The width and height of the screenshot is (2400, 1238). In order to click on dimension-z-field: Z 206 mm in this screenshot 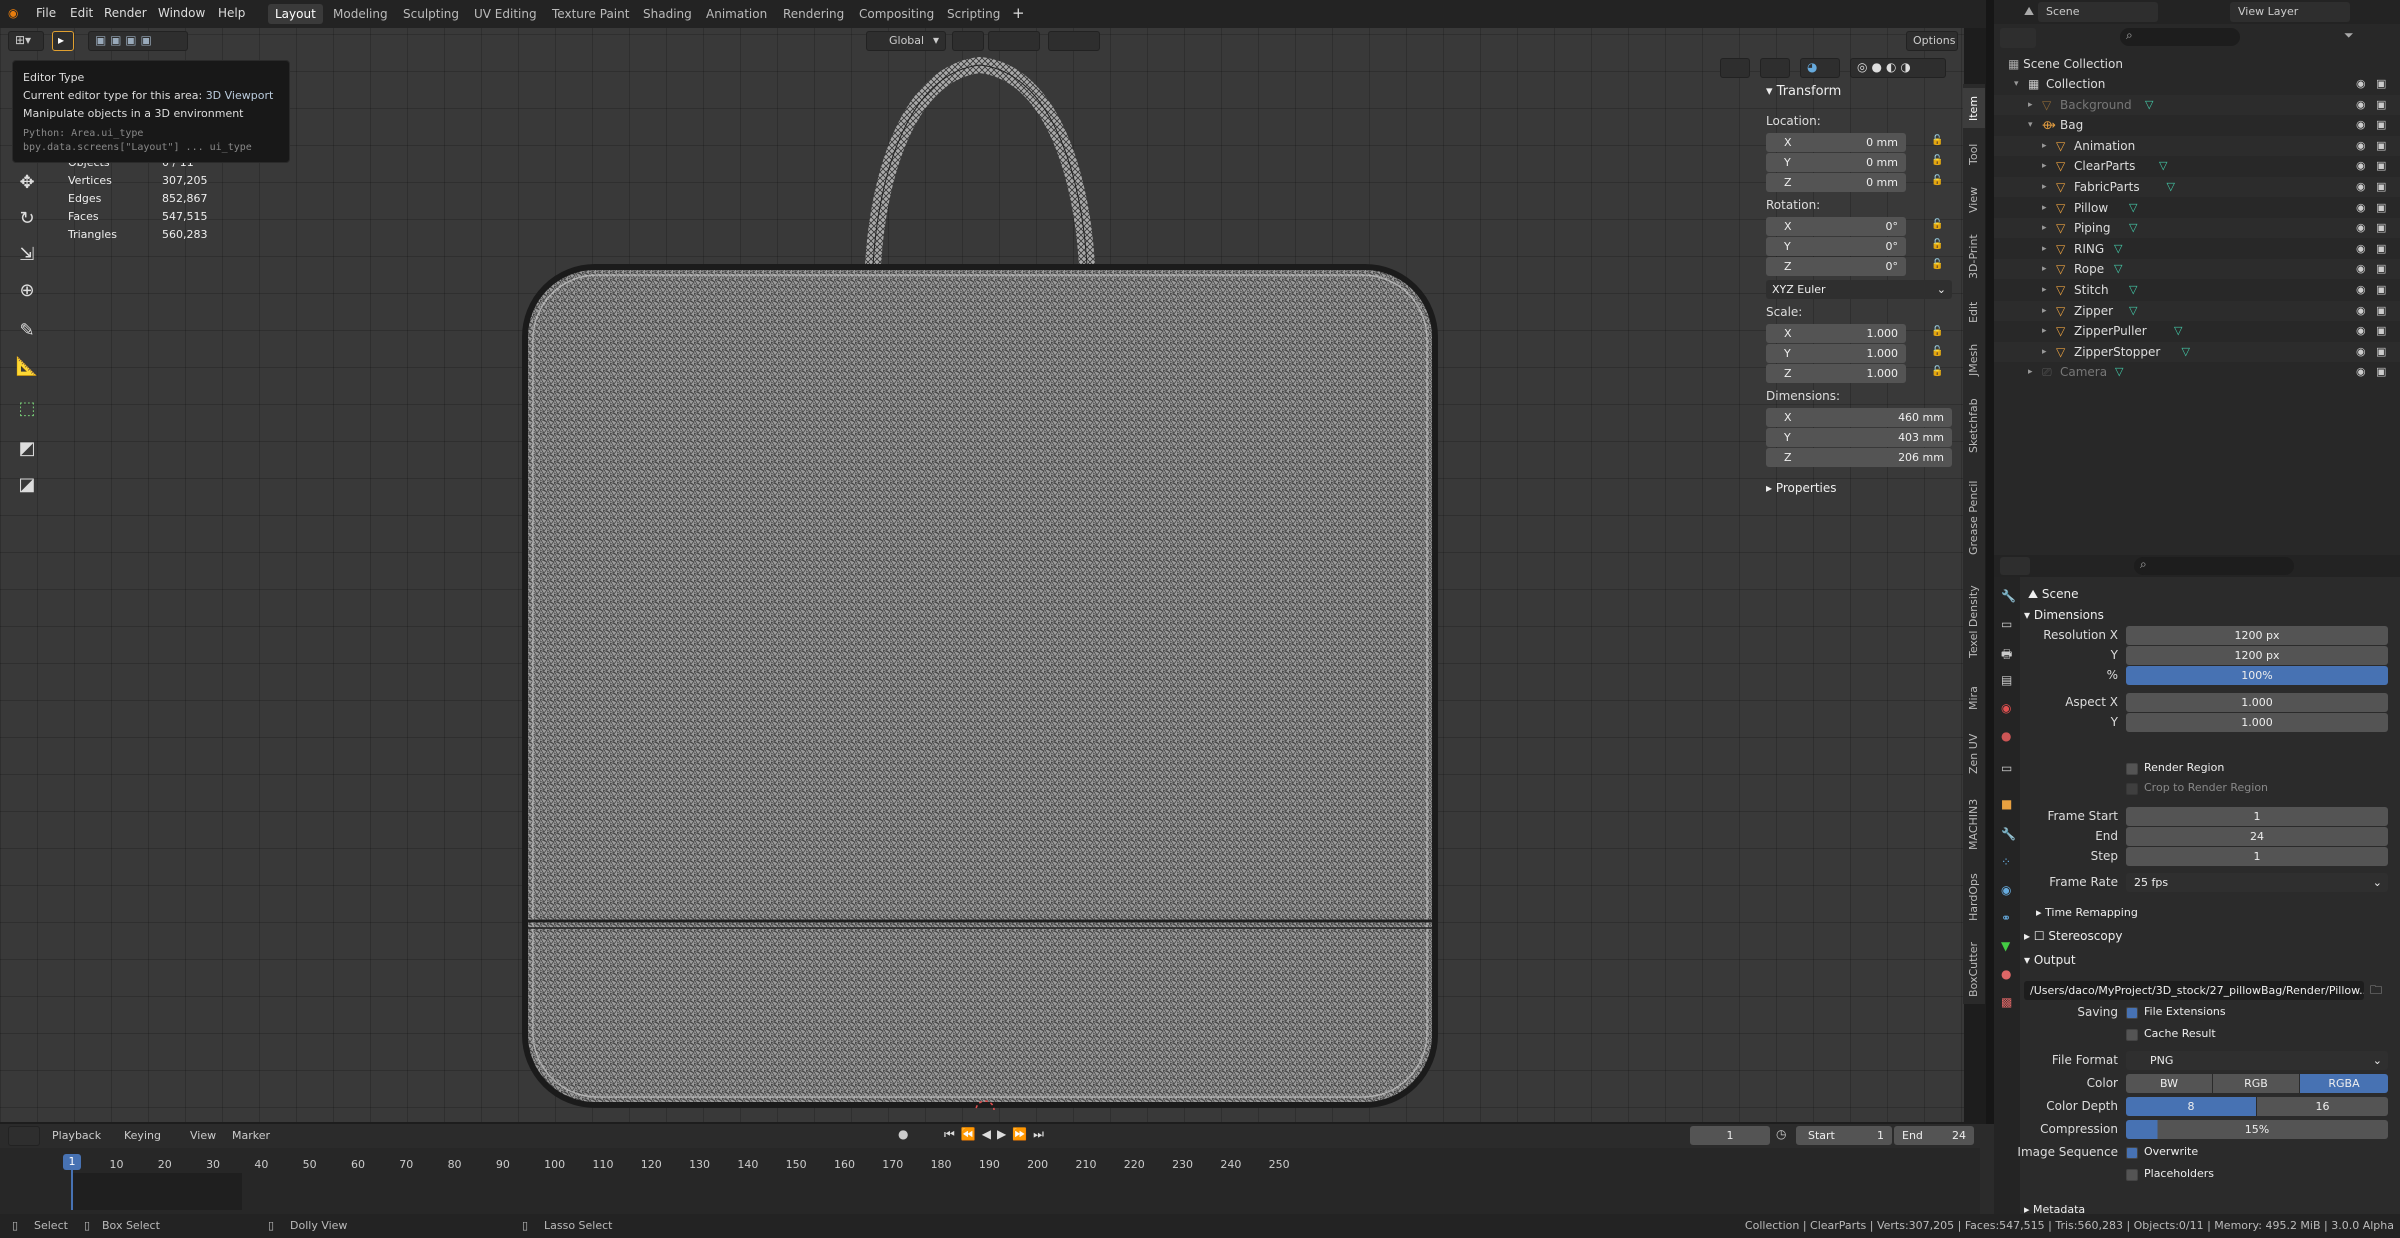, I will do `click(1859, 457)`.